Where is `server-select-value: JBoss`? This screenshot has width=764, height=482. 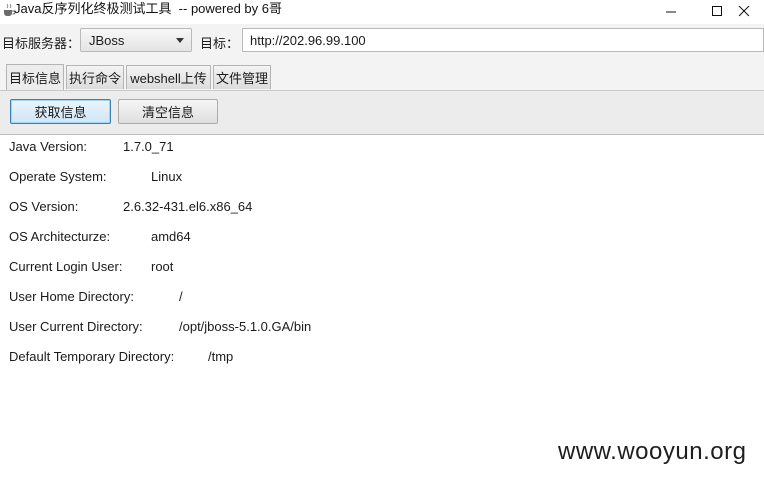 server-select-value: JBoss is located at coordinates (107, 40).